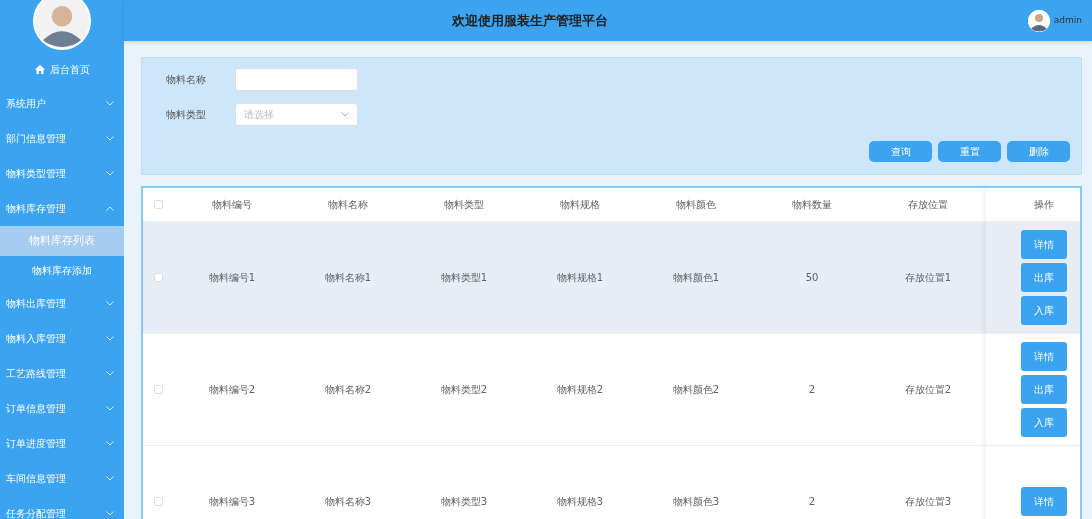 This screenshot has width=1092, height=519. What do you see at coordinates (62, 103) in the screenshot?
I see `menu-item: 系统用户` at bounding box center [62, 103].